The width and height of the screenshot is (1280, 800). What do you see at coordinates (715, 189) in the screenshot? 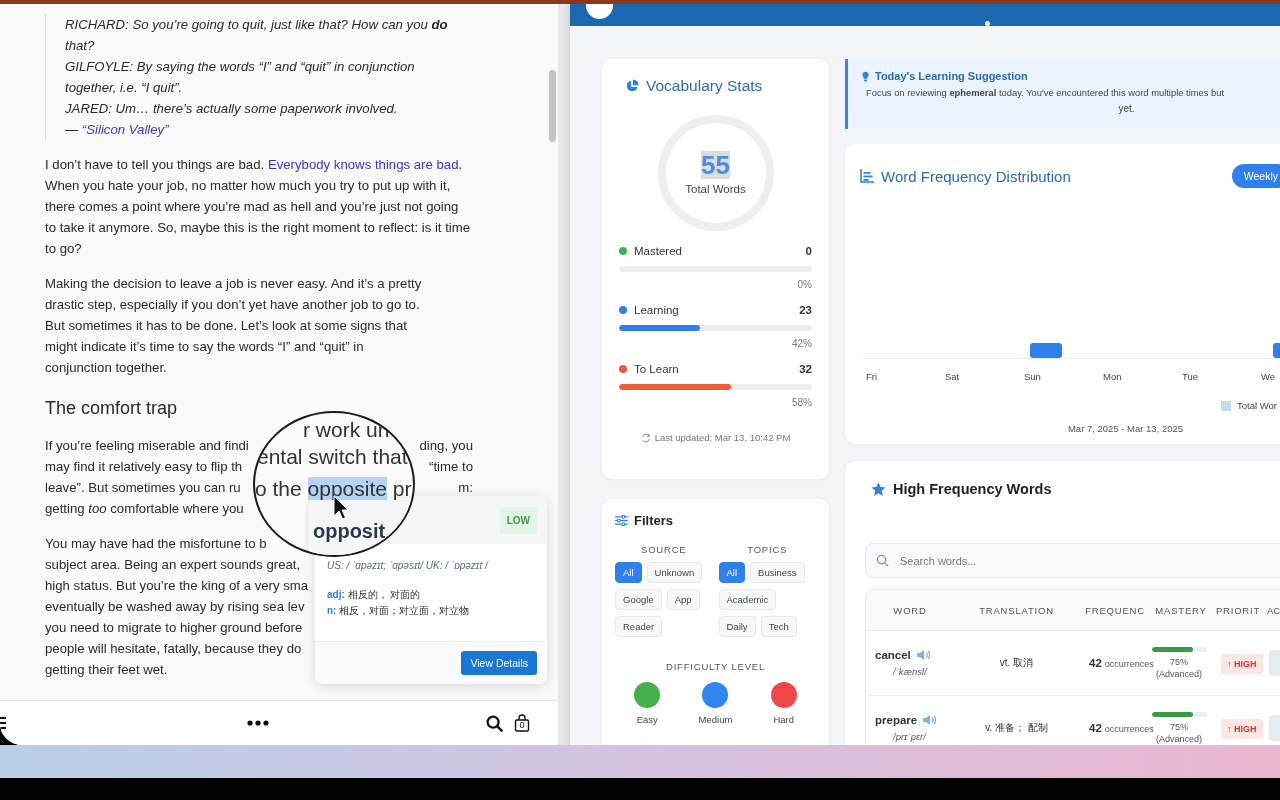
I see `total-label: Total Words` at bounding box center [715, 189].